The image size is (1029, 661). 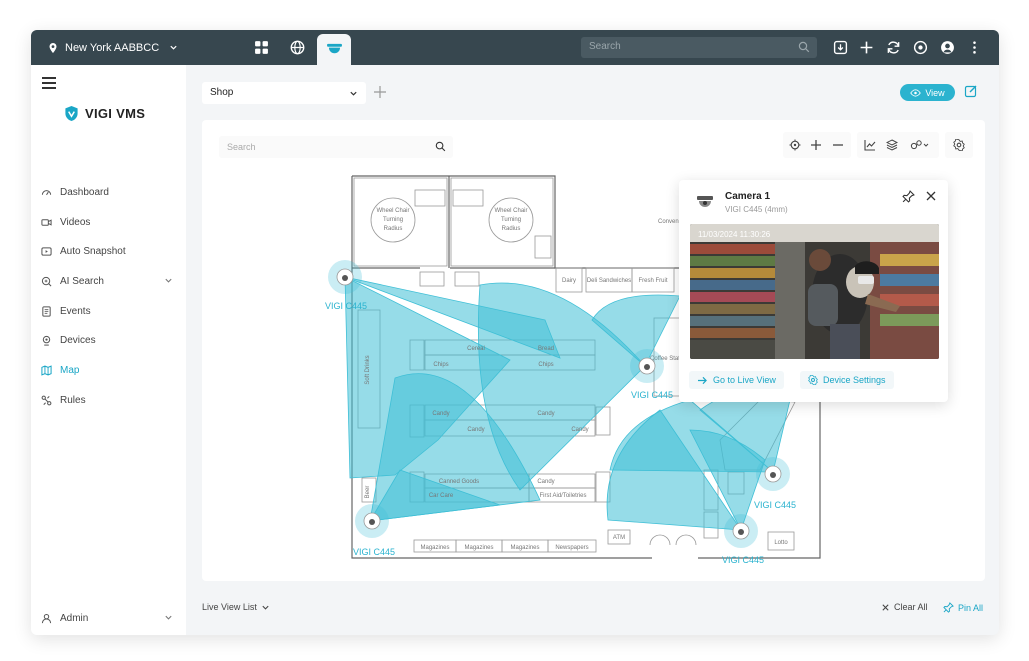 What do you see at coordinates (78, 340) in the screenshot?
I see `sidebar-item-label: Devices` at bounding box center [78, 340].